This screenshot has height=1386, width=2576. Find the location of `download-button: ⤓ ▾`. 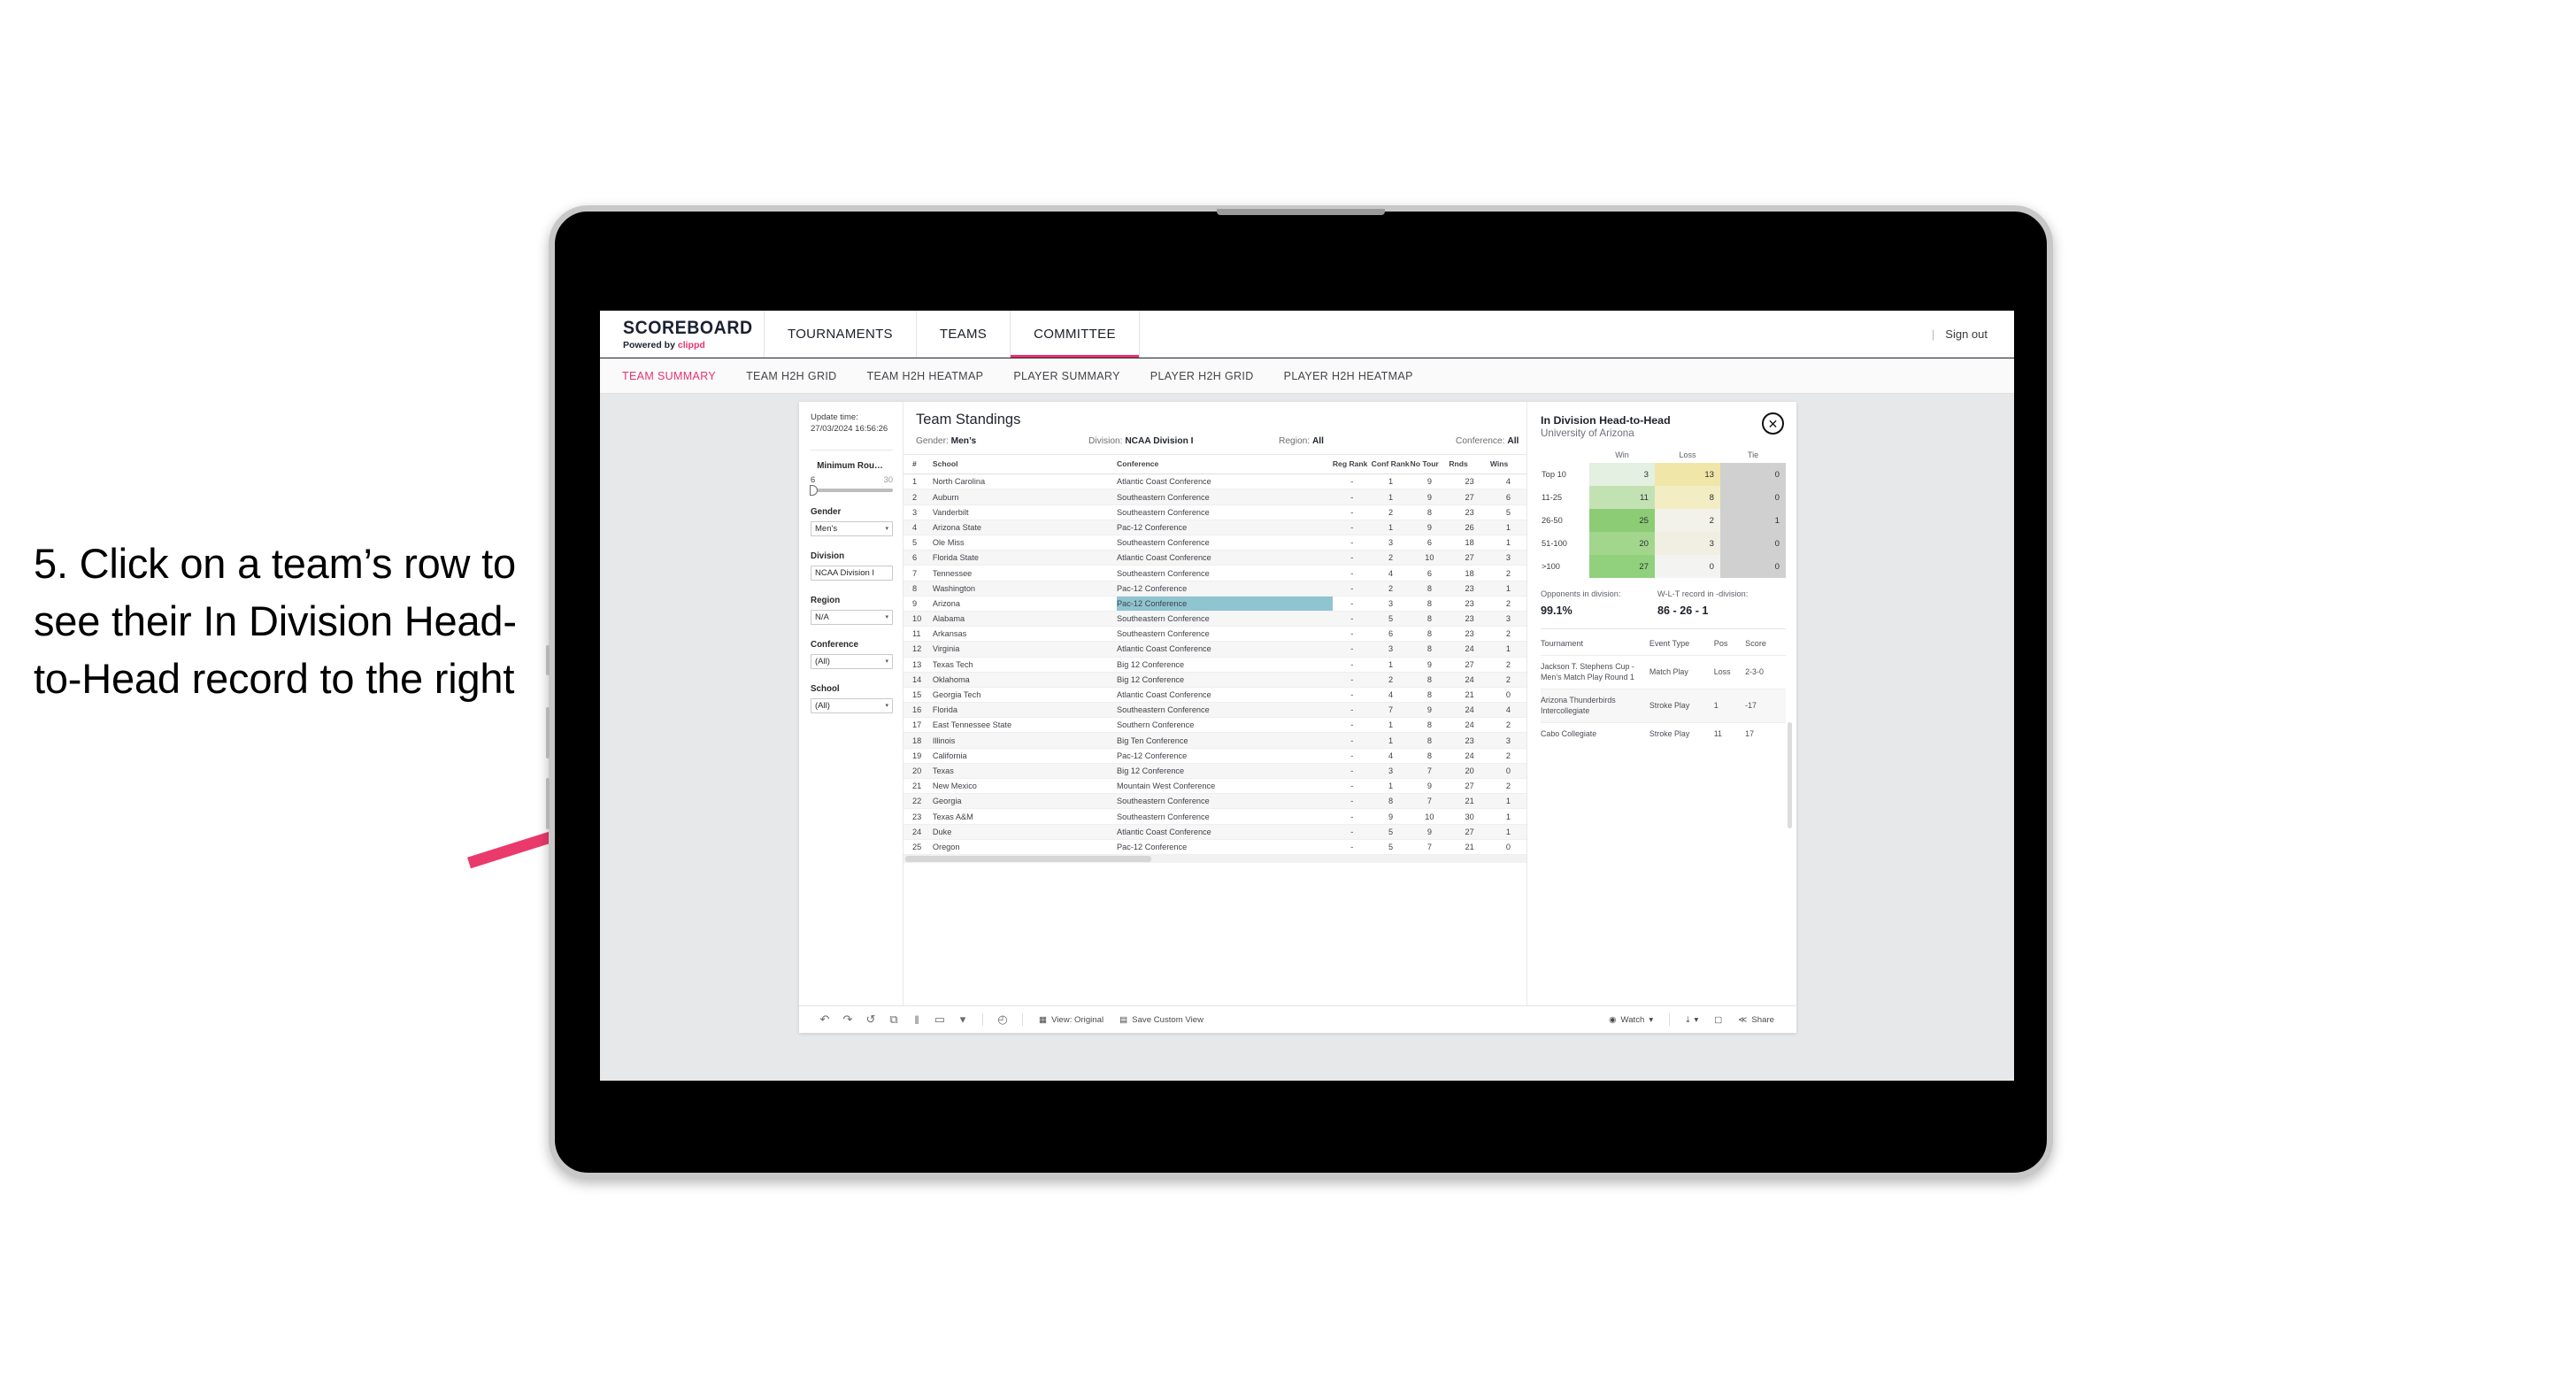

download-button: ⤓ ▾ is located at coordinates (1692, 1020).